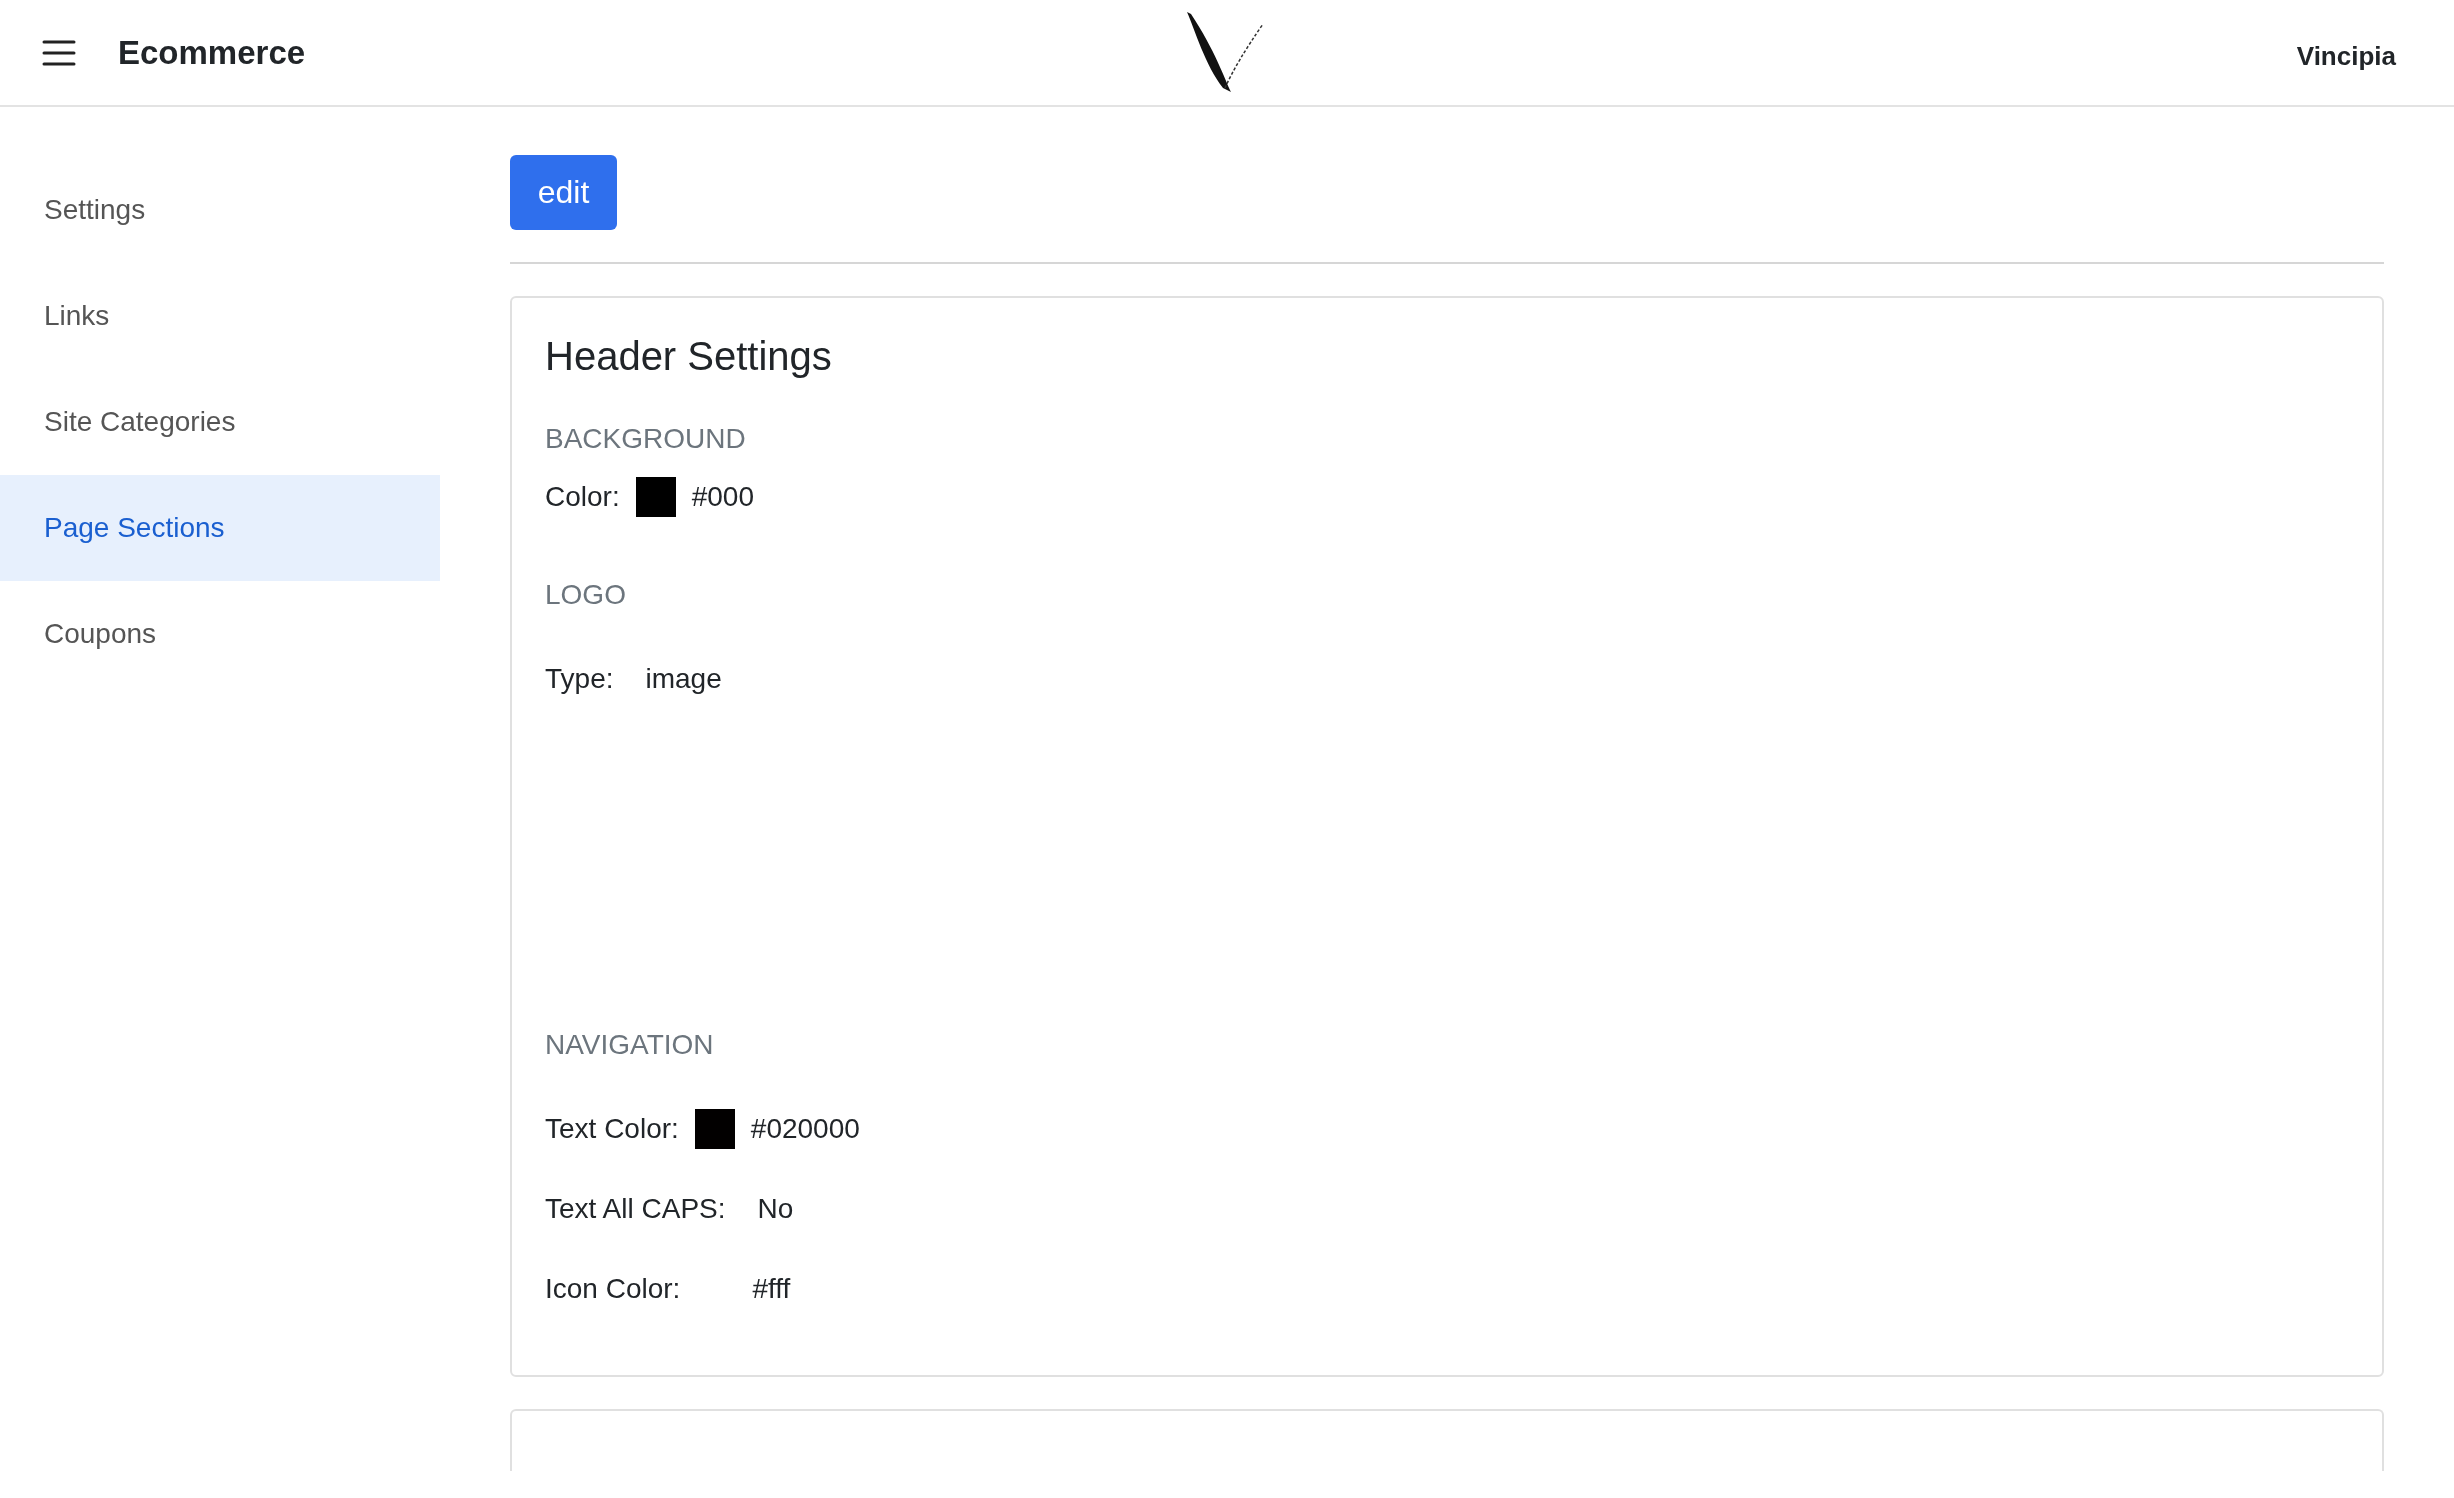 The image size is (2454, 1498). Describe the element at coordinates (220, 528) in the screenshot. I see `sidebar-item: Page Sections` at that location.